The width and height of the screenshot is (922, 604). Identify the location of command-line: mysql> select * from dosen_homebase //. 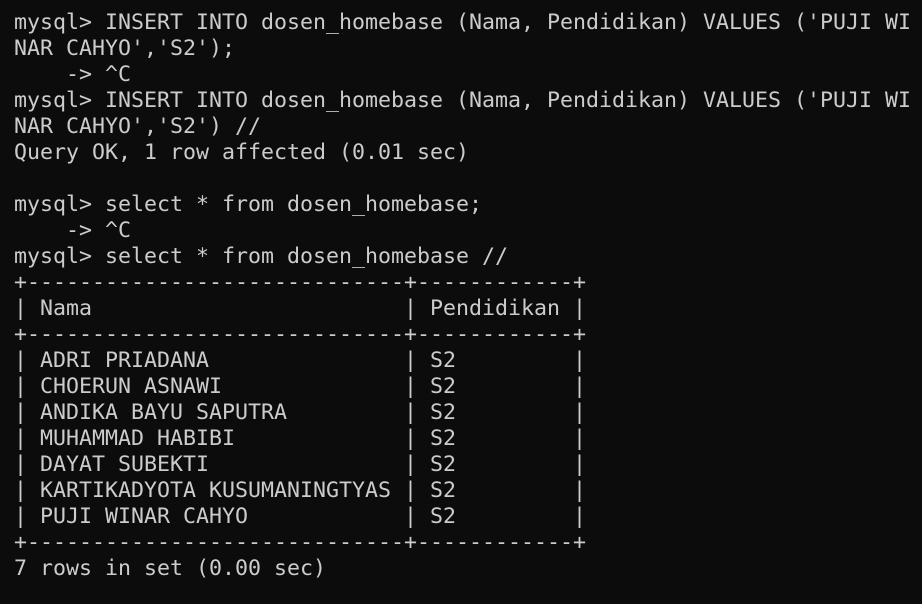
(261, 256).